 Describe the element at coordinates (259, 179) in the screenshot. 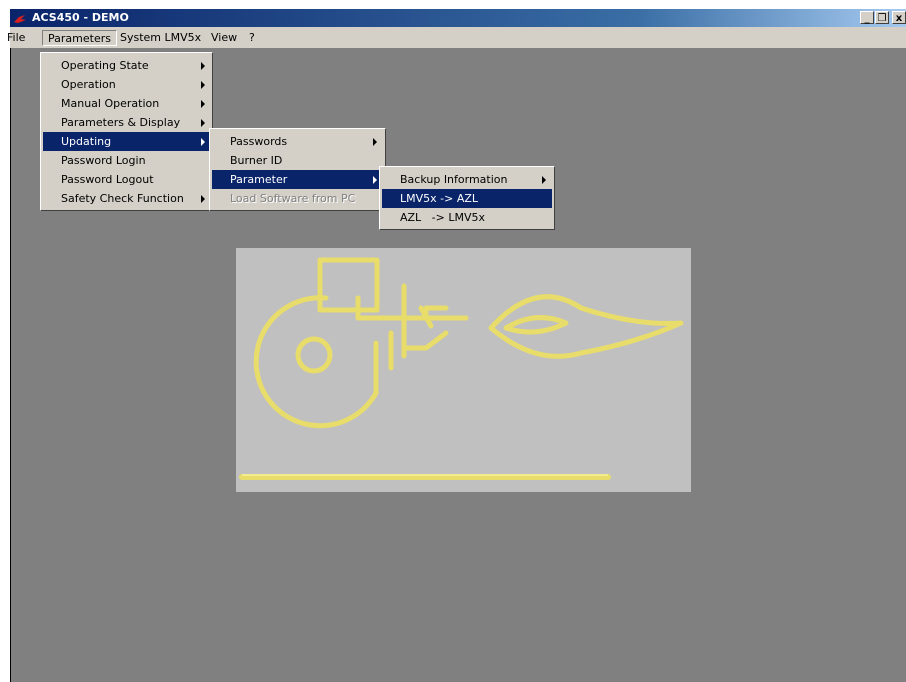

I see `menu-item-label: Parameter` at that location.